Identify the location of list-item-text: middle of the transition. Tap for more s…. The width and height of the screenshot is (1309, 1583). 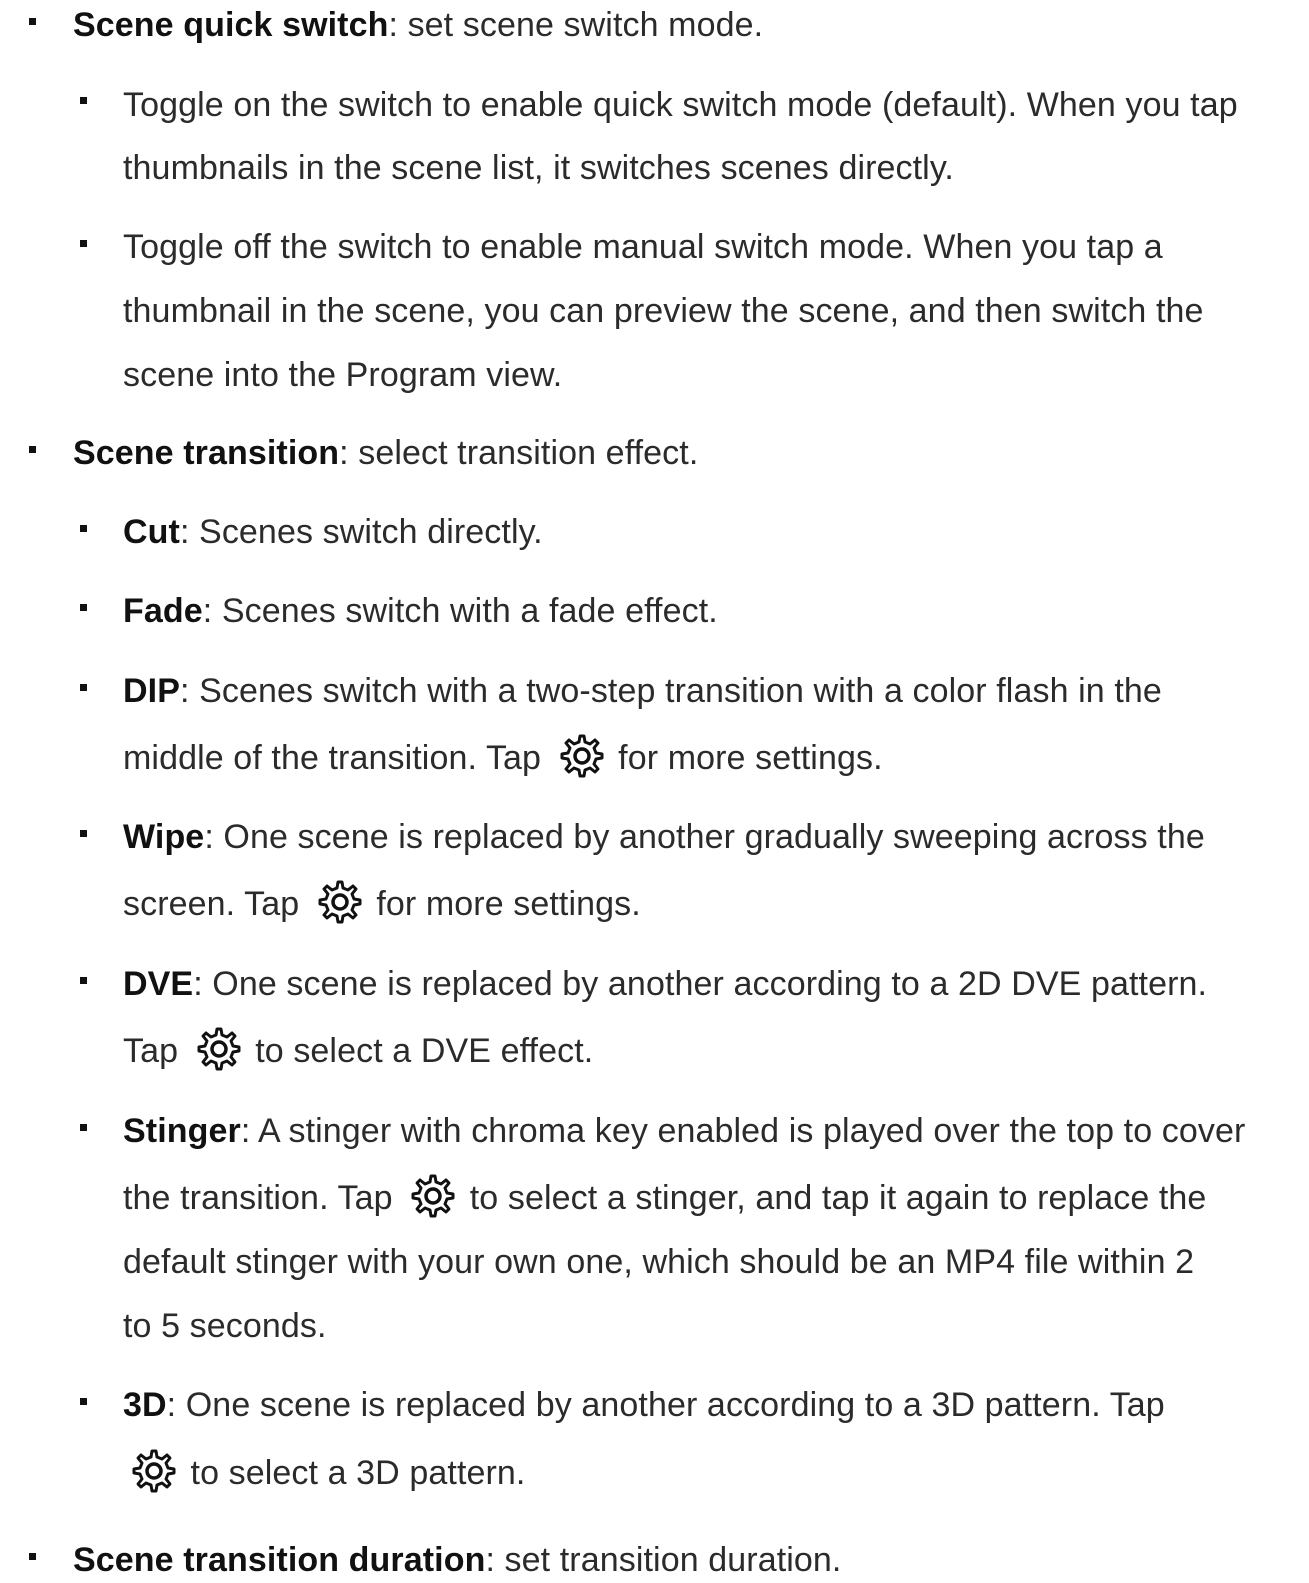
(503, 756).